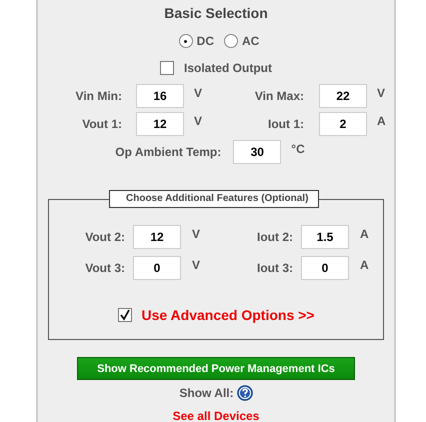 The image size is (426, 422). What do you see at coordinates (228, 68) in the screenshot?
I see `checkbox-label: Isolated Output` at bounding box center [228, 68].